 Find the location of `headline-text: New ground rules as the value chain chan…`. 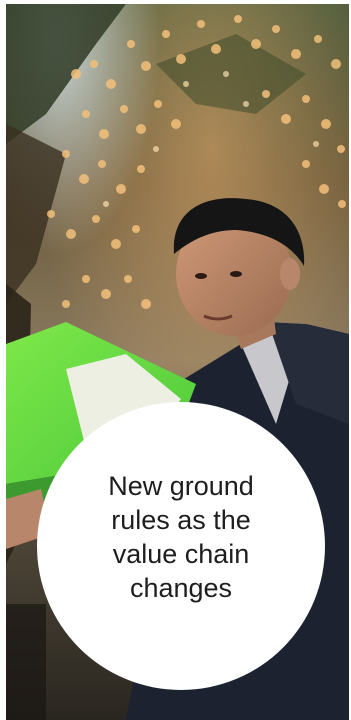

headline-text: New ground rules as the value chain chan… is located at coordinates (181, 537).